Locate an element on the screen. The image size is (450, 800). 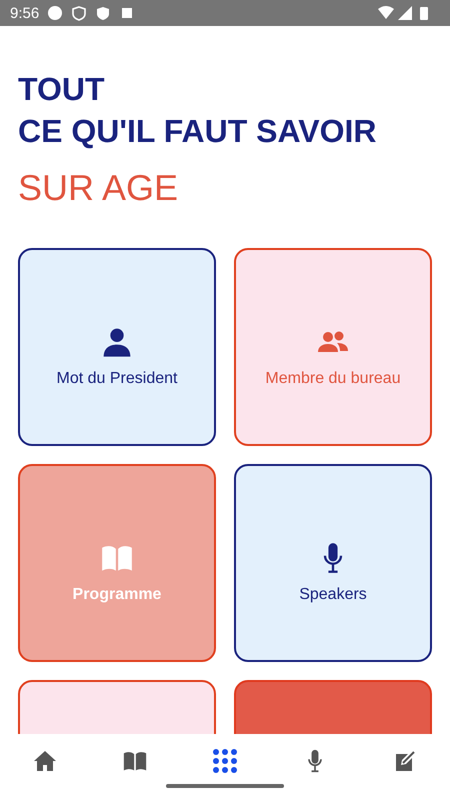
person-icon is located at coordinates (117, 342).